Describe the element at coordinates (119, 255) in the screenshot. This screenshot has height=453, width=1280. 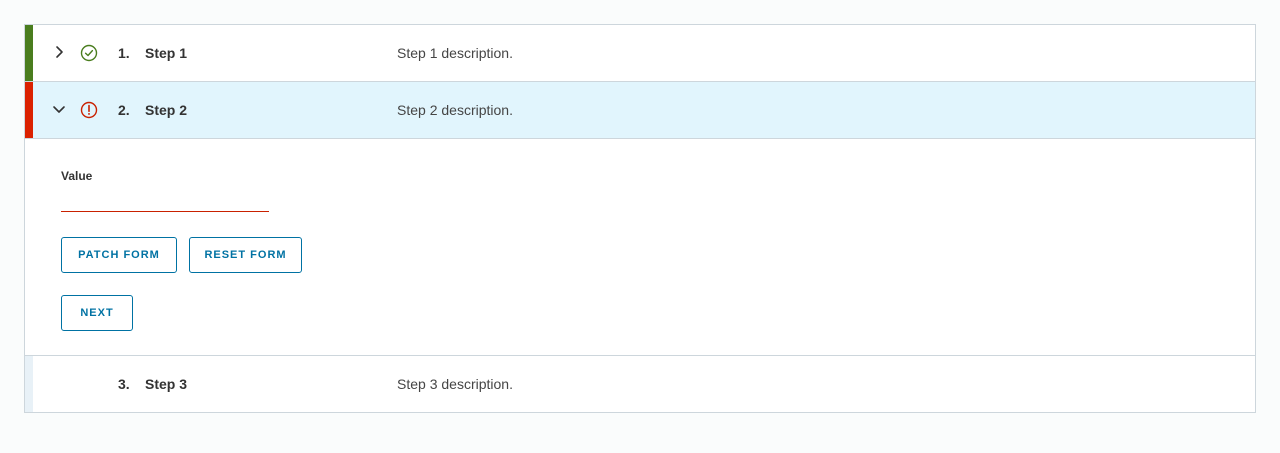
I see `patch-form-button: PATCH FORM` at that location.